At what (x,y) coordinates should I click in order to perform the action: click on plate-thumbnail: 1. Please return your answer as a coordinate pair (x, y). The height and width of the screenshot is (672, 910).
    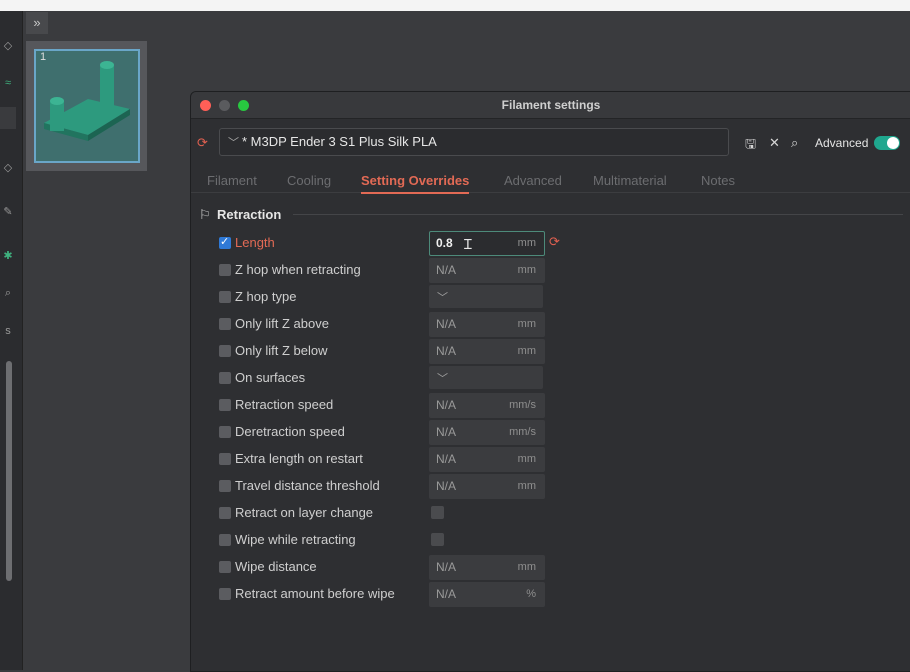
    Looking at the image, I should click on (86, 106).